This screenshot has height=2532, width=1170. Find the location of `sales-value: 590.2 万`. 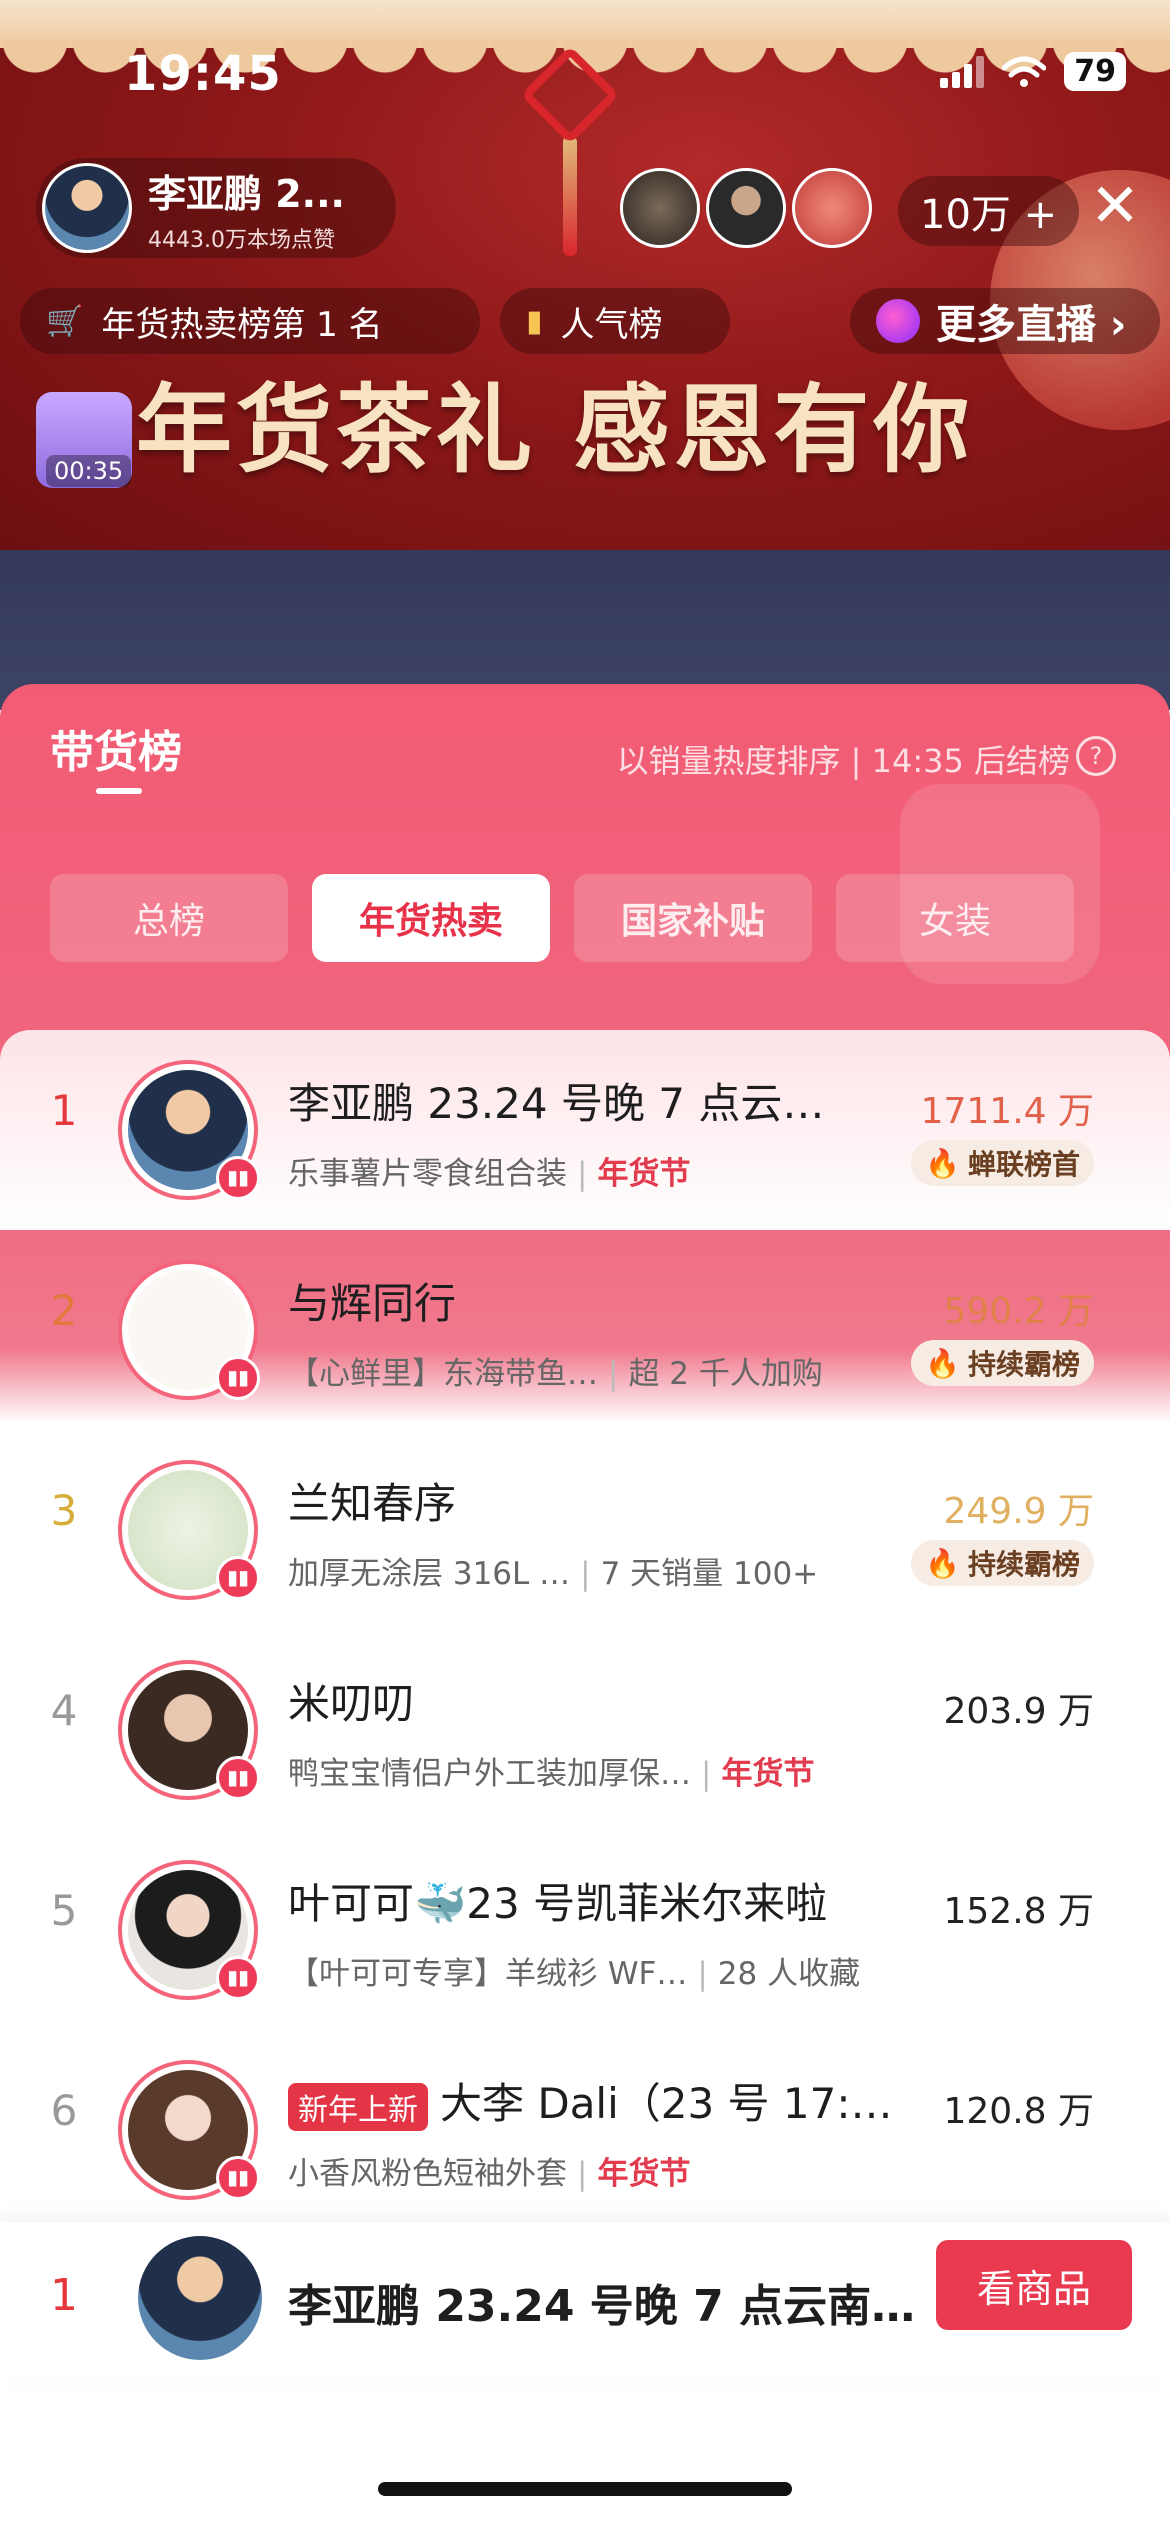

sales-value: 590.2 万 is located at coordinates (1018, 1311).